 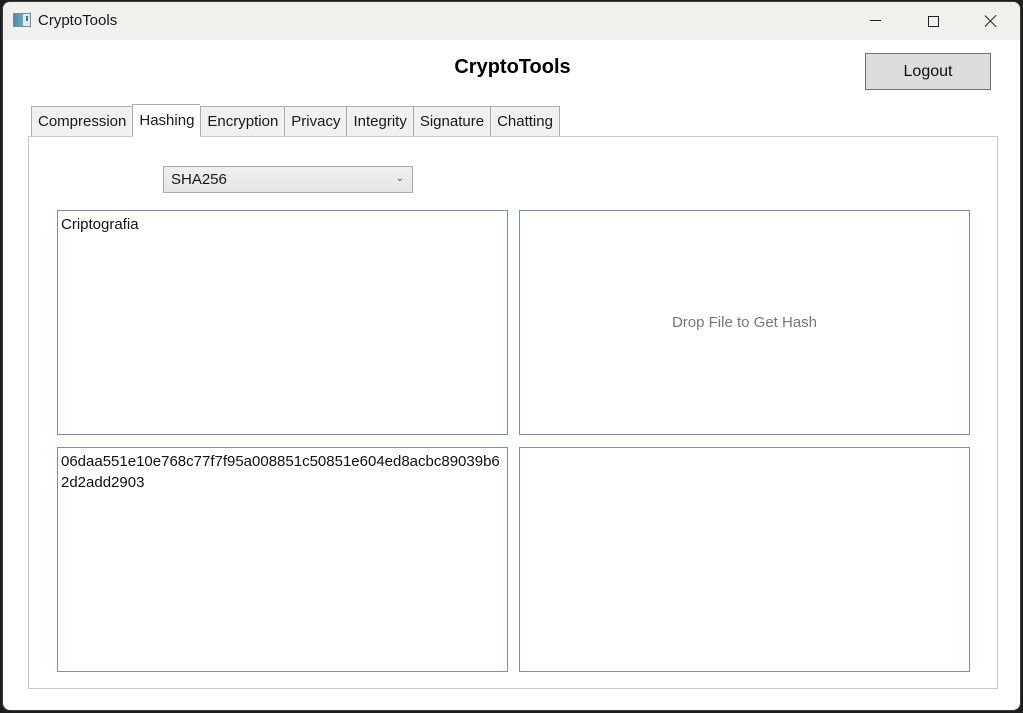 What do you see at coordinates (744, 559) in the screenshot?
I see `file-hash-output` at bounding box center [744, 559].